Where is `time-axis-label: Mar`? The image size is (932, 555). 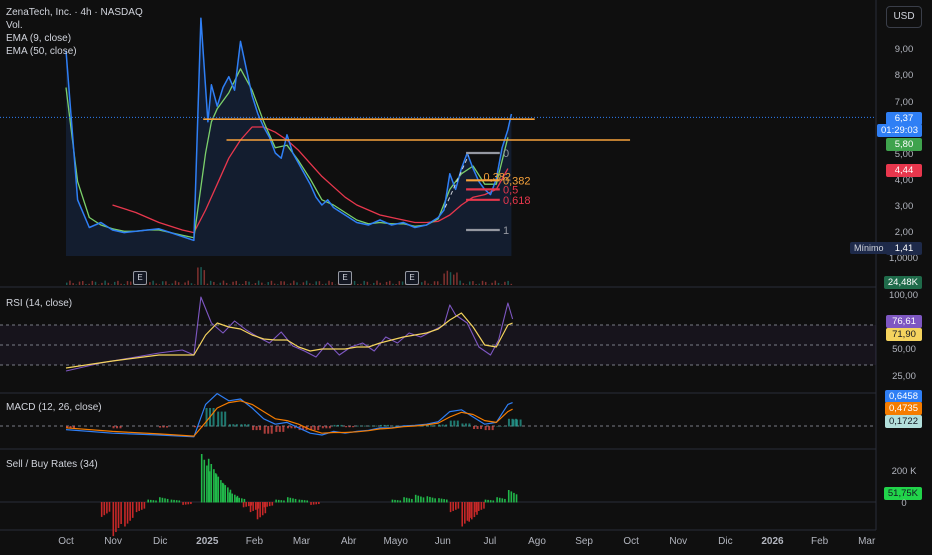
time-axis-label: Mar is located at coordinates (302, 541).